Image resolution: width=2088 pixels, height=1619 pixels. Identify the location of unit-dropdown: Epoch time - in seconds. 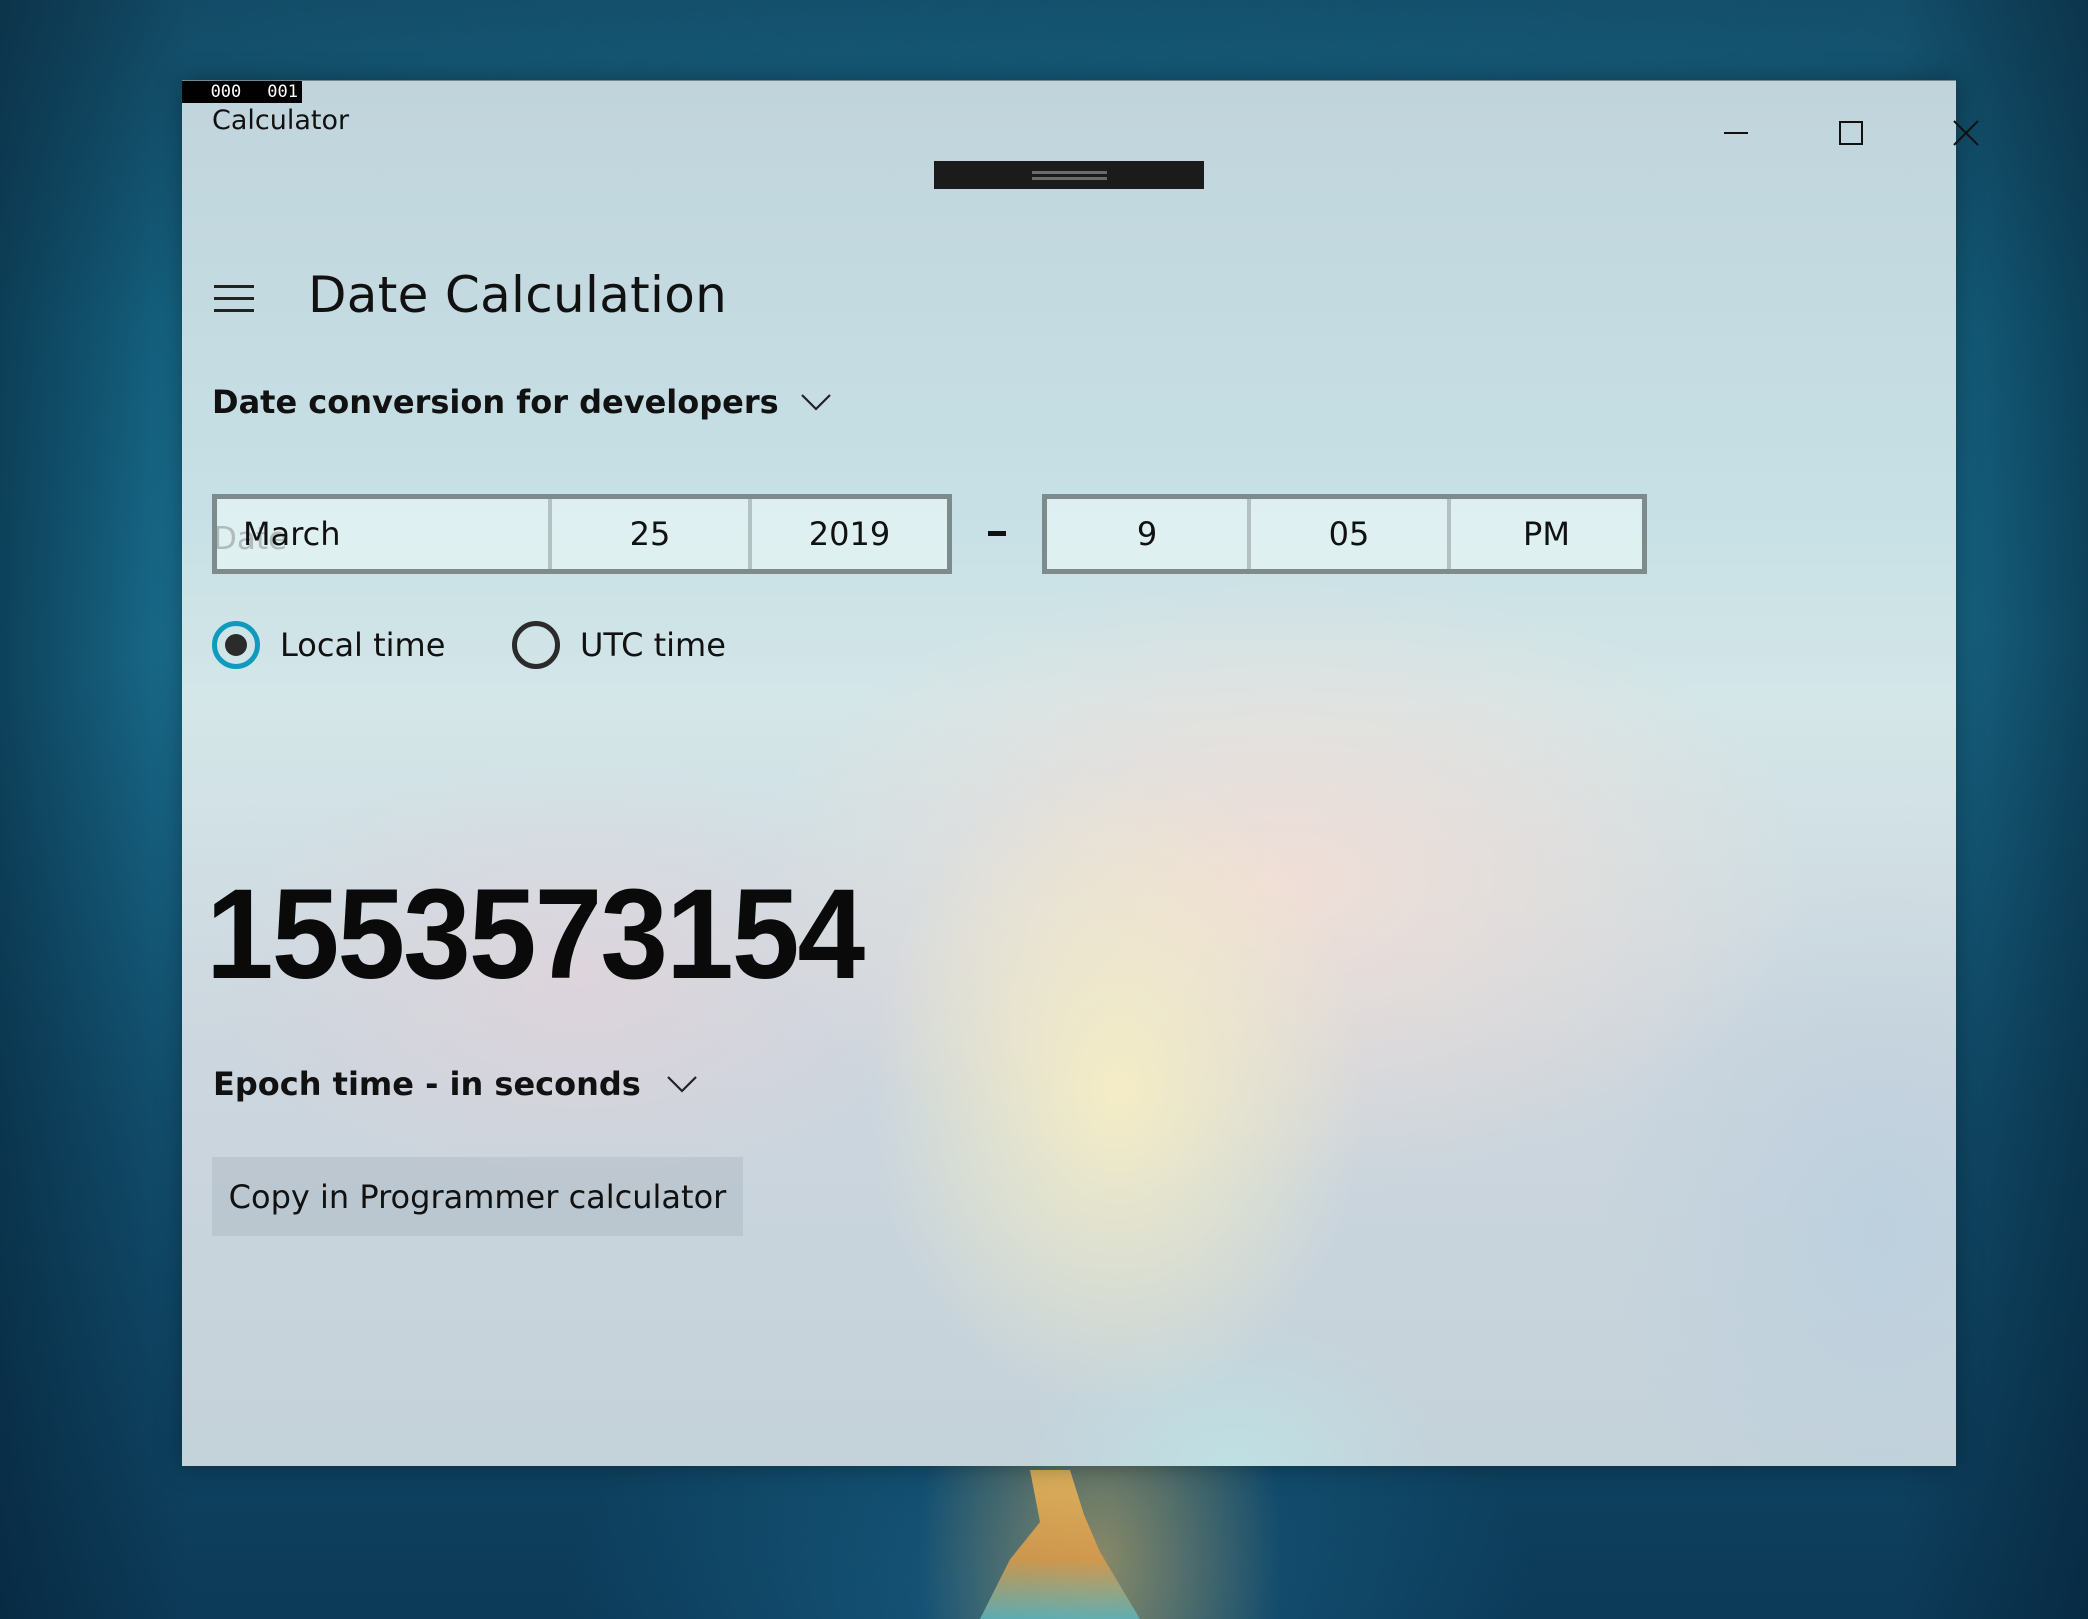
(455, 1084).